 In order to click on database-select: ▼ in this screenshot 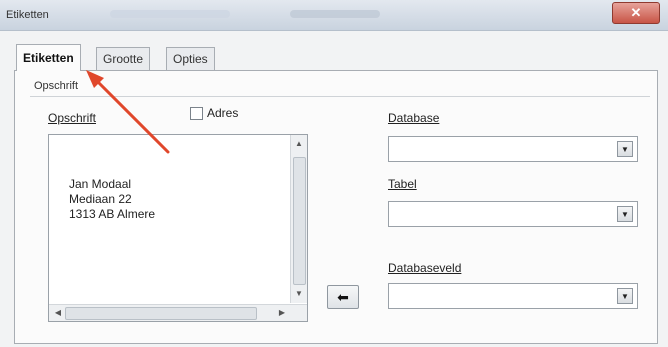, I will do `click(513, 149)`.